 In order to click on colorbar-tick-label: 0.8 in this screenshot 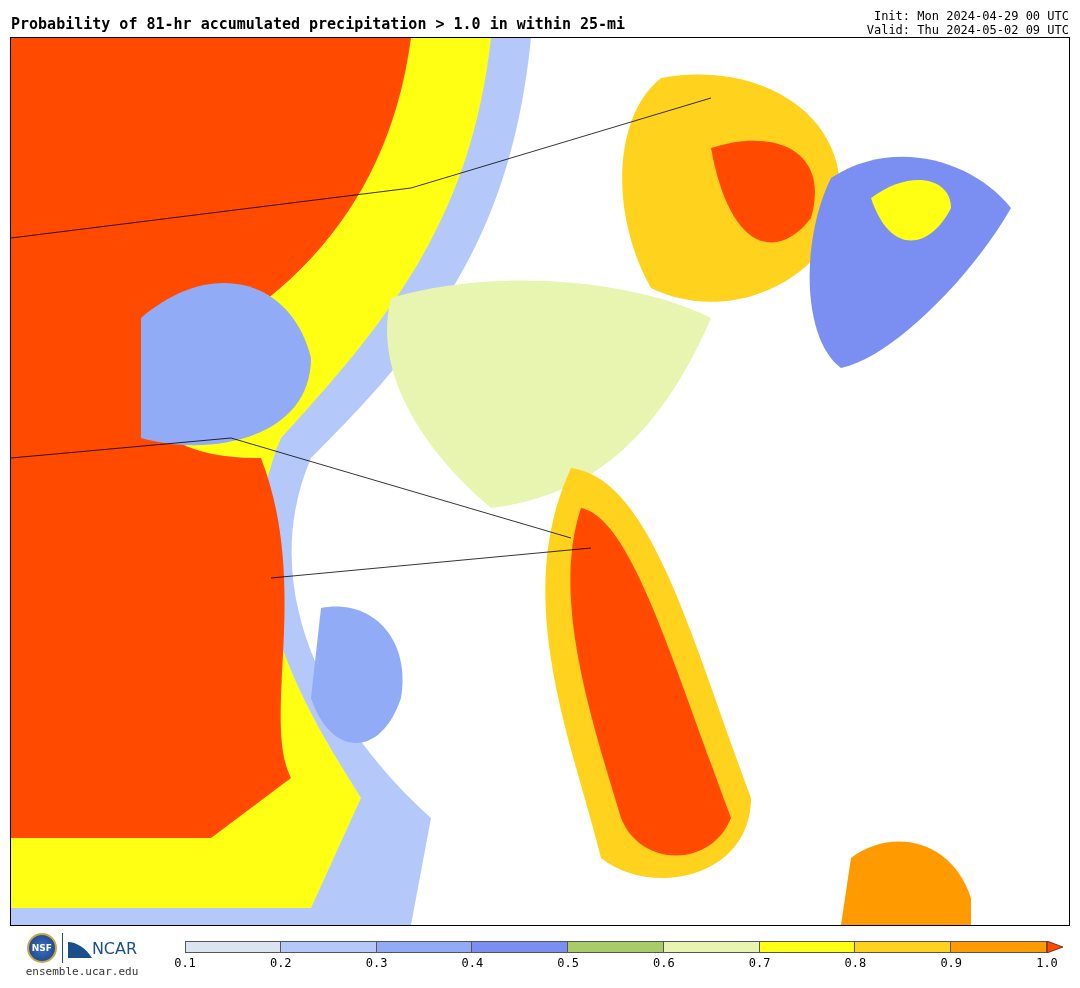, I will do `click(855, 963)`.